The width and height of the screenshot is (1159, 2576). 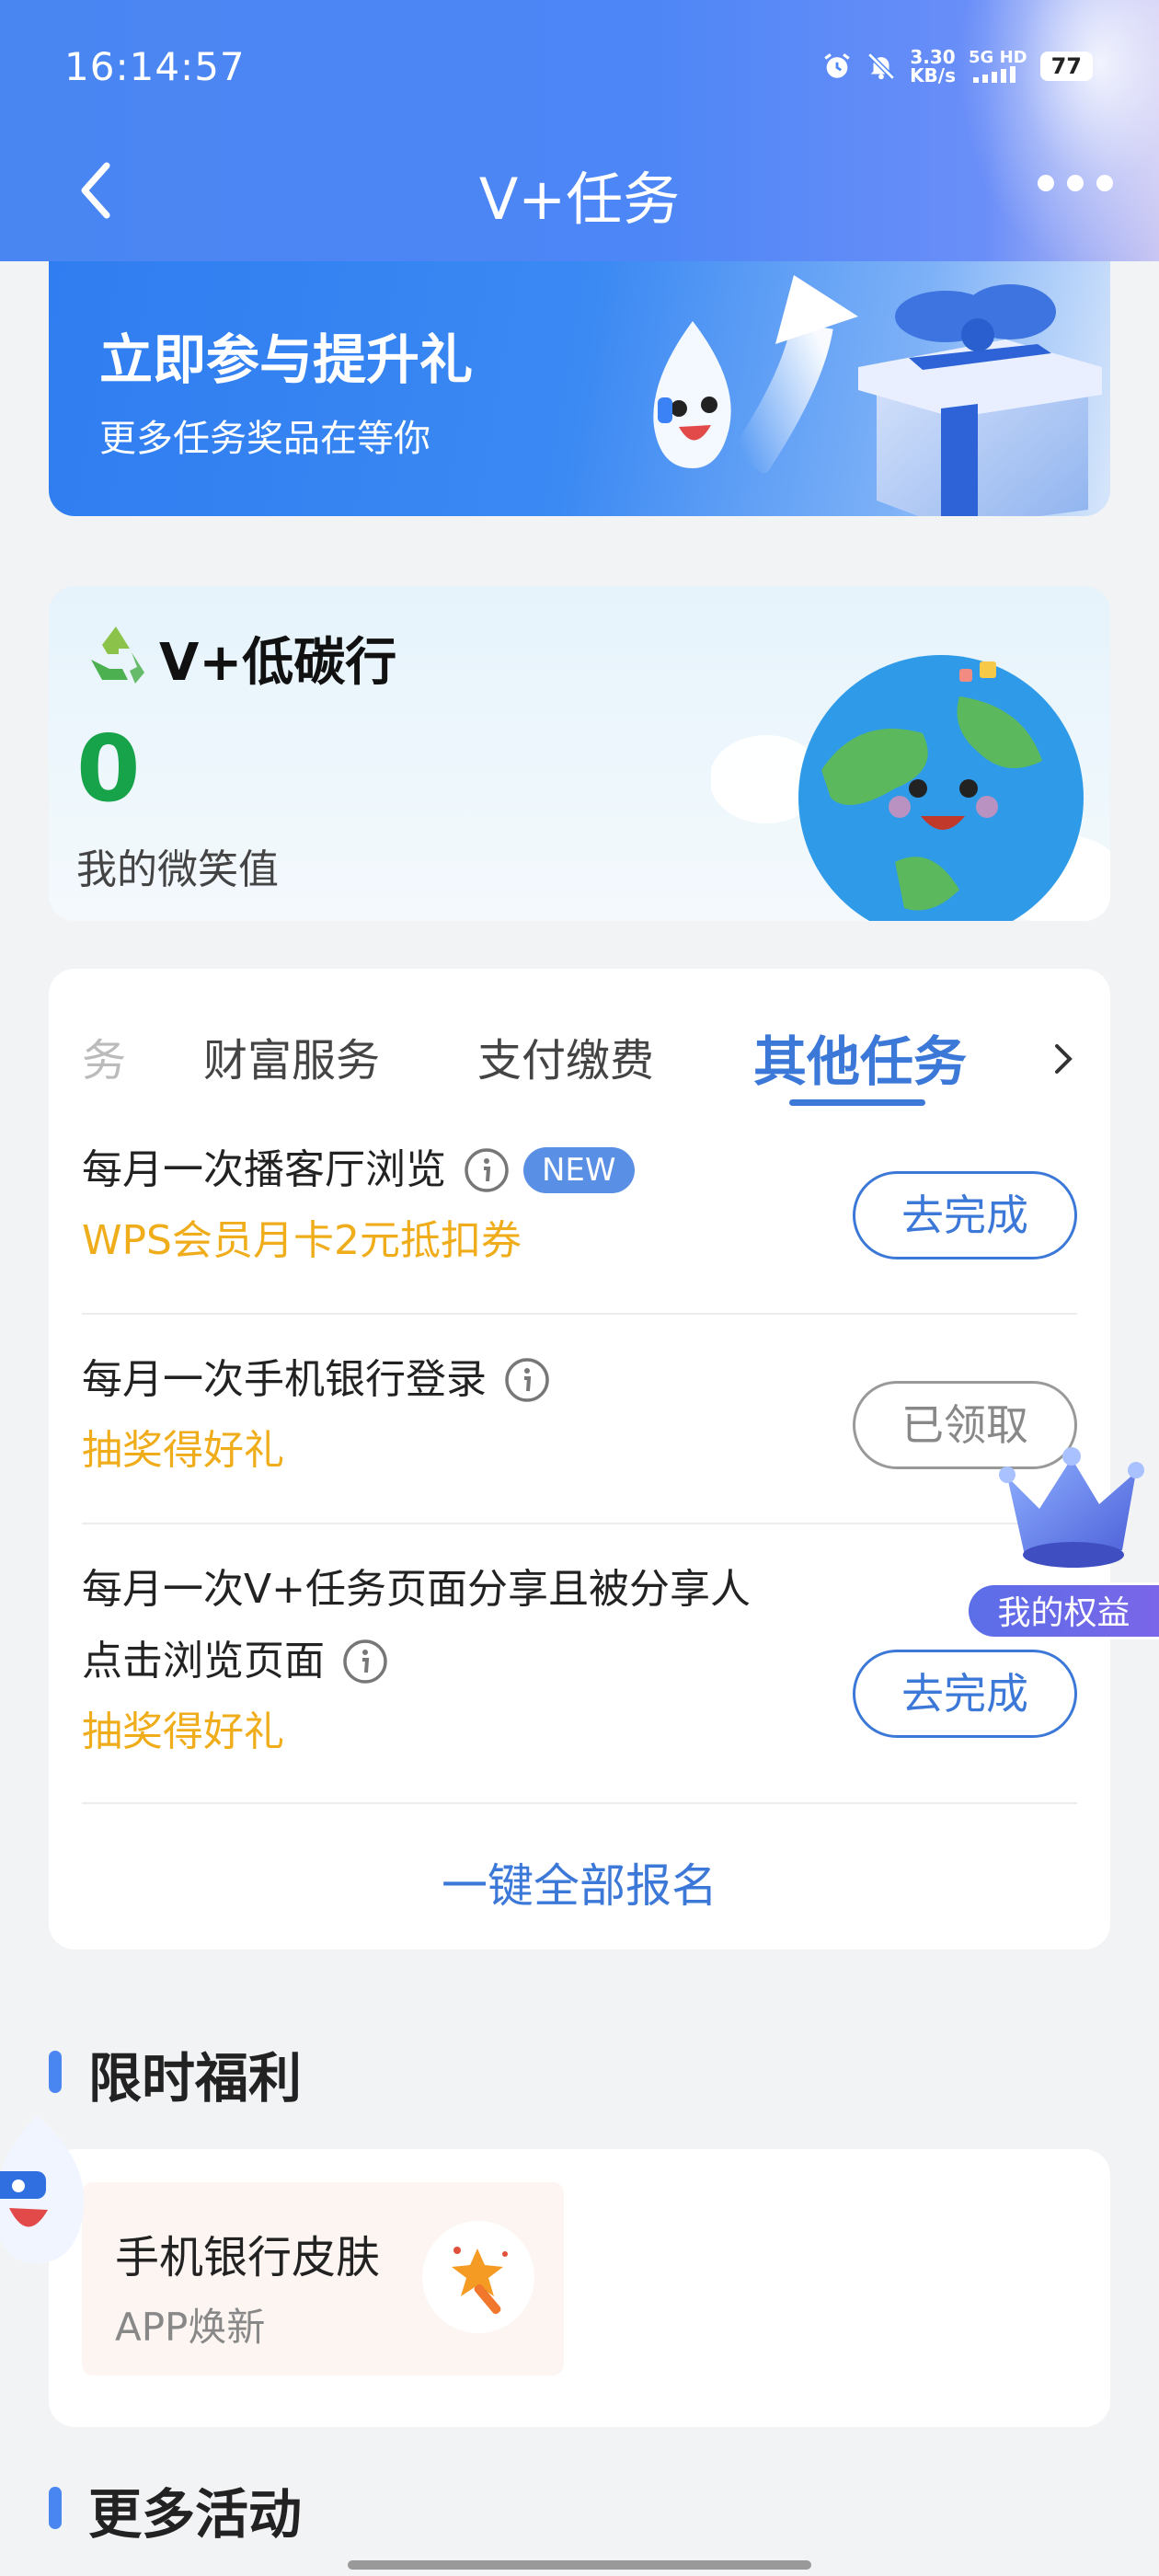 I want to click on tab-active-indicator, so click(x=857, y=1102).